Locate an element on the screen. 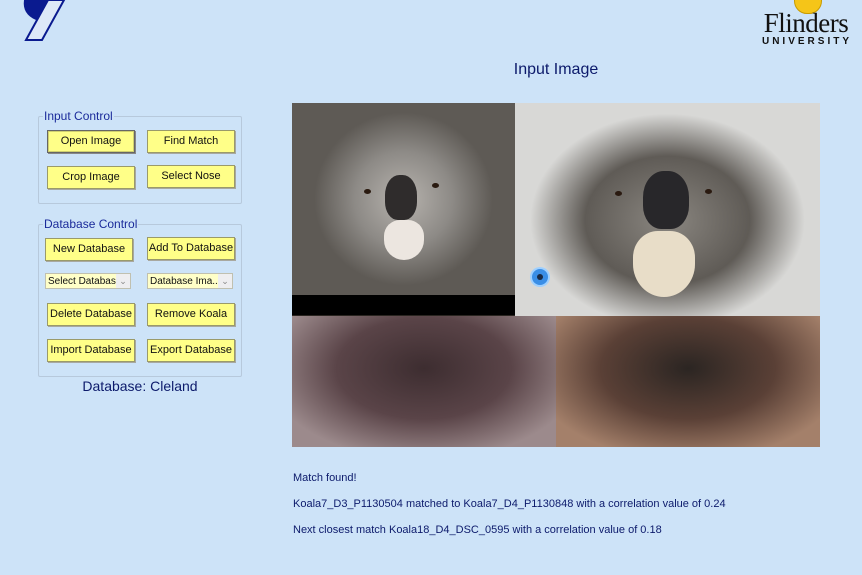 The width and height of the screenshot is (862, 575). find-match-button: Find Match is located at coordinates (191, 141).